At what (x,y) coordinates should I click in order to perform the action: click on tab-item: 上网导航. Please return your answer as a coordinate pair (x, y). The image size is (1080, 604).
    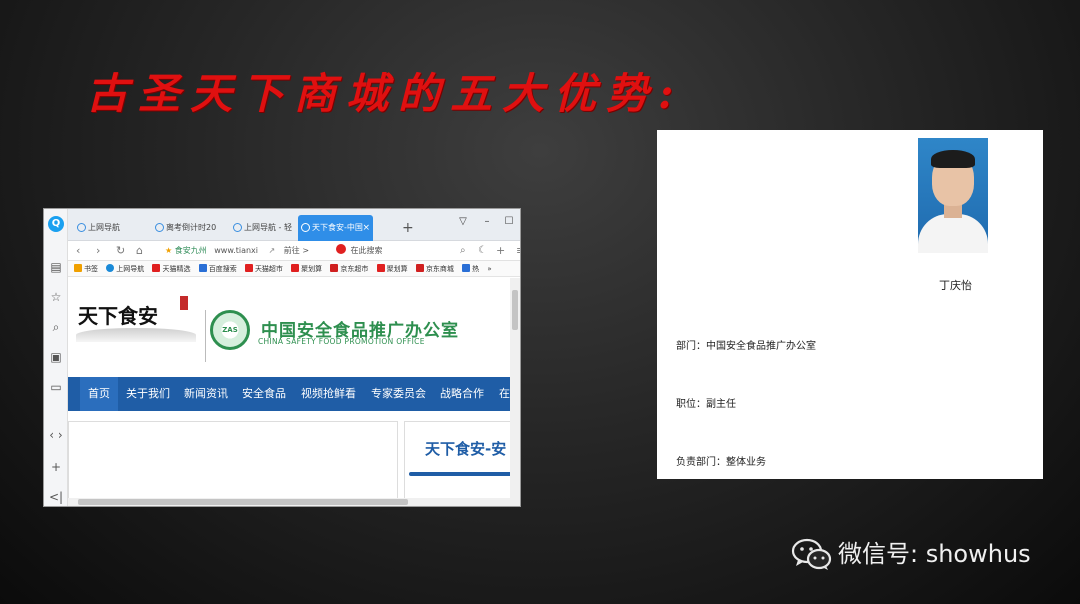
    Looking at the image, I should click on (111, 228).